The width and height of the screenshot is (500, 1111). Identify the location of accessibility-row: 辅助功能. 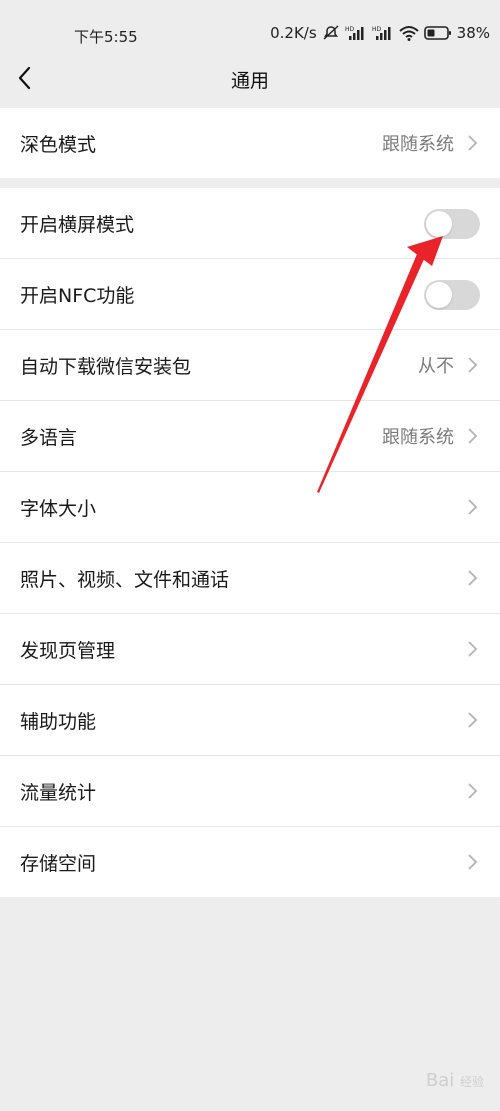
(250, 720).